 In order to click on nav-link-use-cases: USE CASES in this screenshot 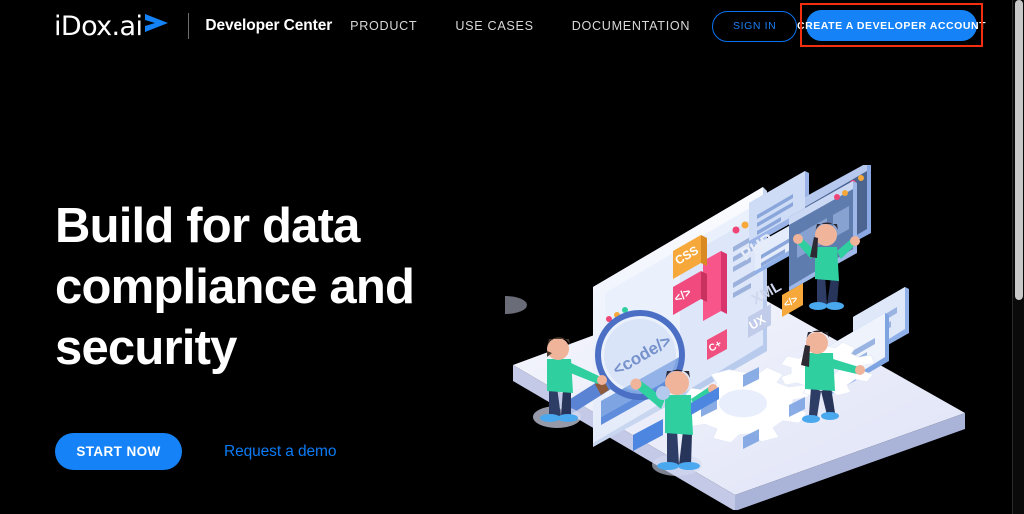, I will do `click(494, 26)`.